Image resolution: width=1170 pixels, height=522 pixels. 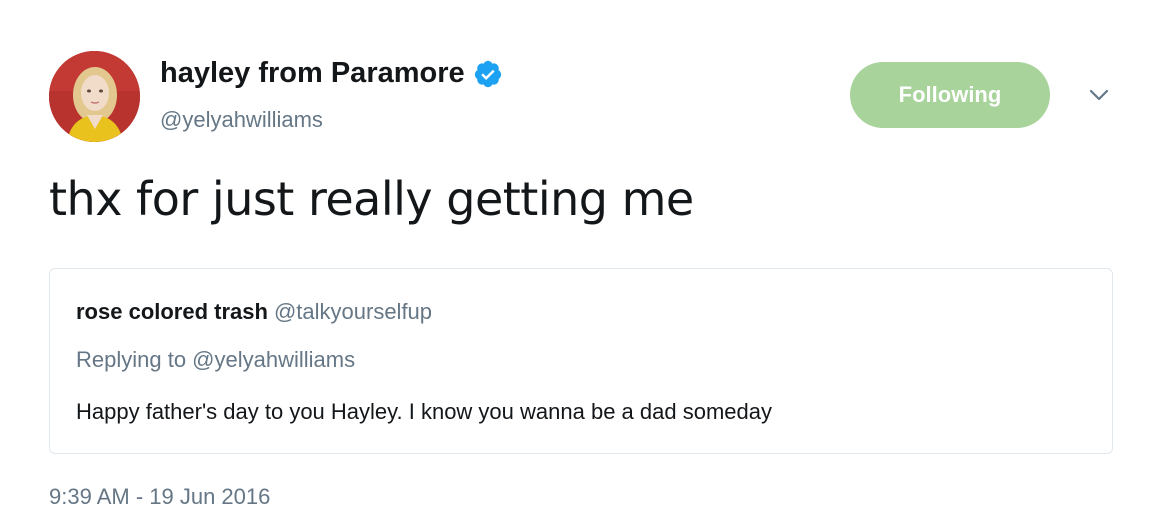 I want to click on tweet-text: thx for just really getting me, so click(x=371, y=199).